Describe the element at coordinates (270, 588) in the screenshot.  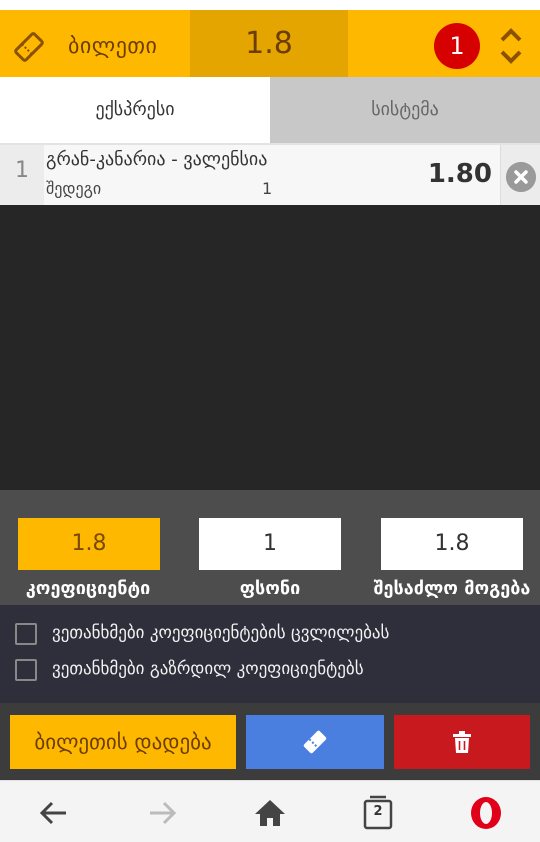
I see `stake-label: ფსონი` at that location.